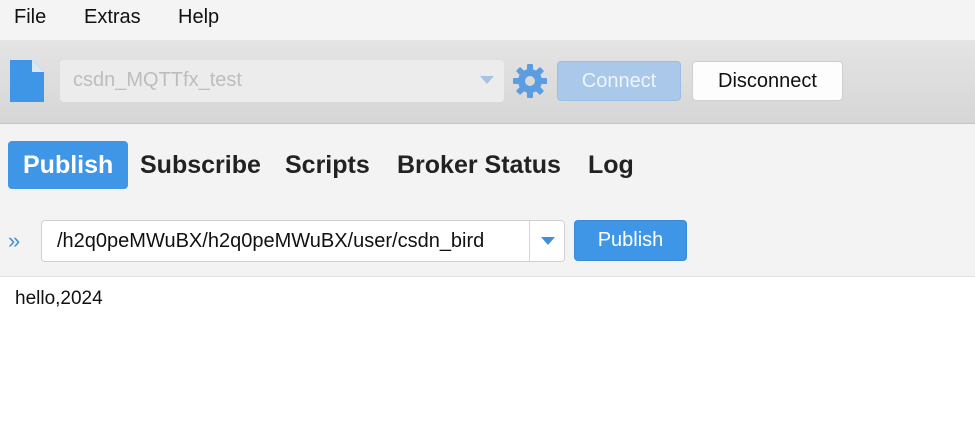 The height and width of the screenshot is (427, 975). What do you see at coordinates (282, 81) in the screenshot?
I see `connection-profile-select: csdn_MQTTfx_test` at bounding box center [282, 81].